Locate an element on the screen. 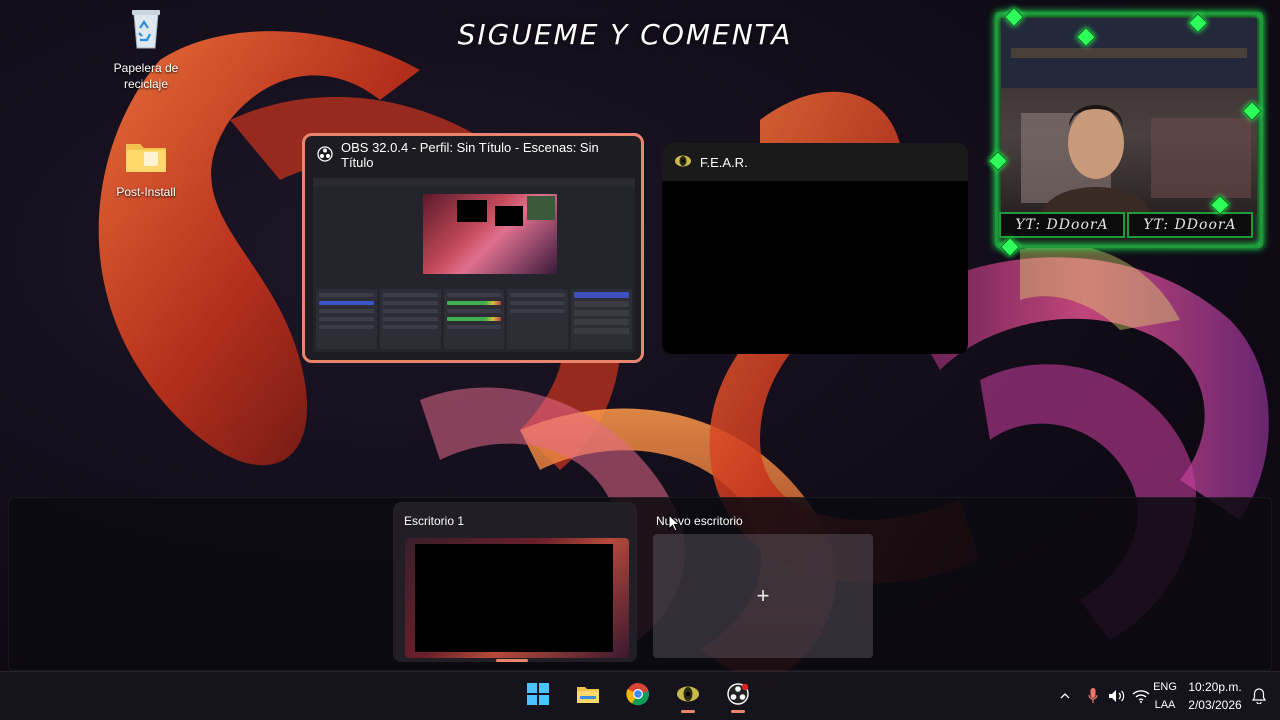 The width and height of the screenshot is (1280, 720). desktop-icon-recycle-bin: Papelera de reciclaje is located at coordinates (146, 49).